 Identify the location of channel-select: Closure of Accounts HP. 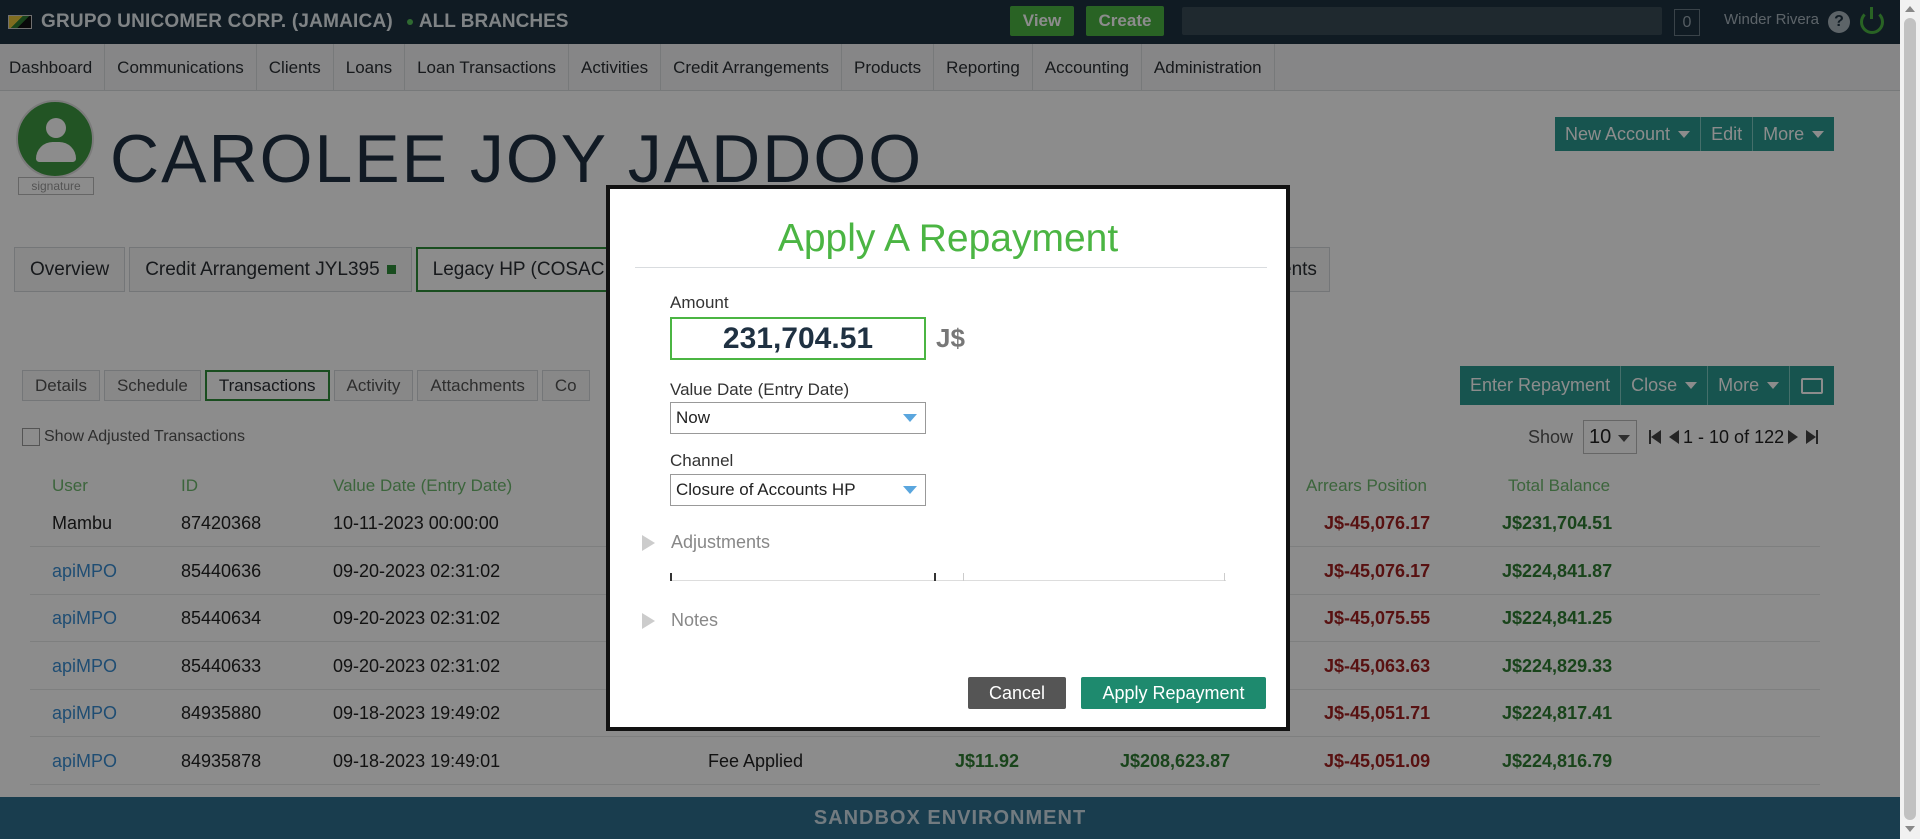
(798, 490).